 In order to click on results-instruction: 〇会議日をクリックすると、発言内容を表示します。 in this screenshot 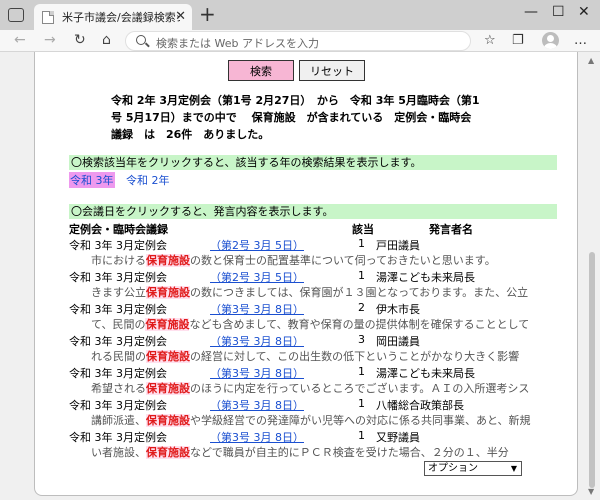, I will do `click(313, 211)`.